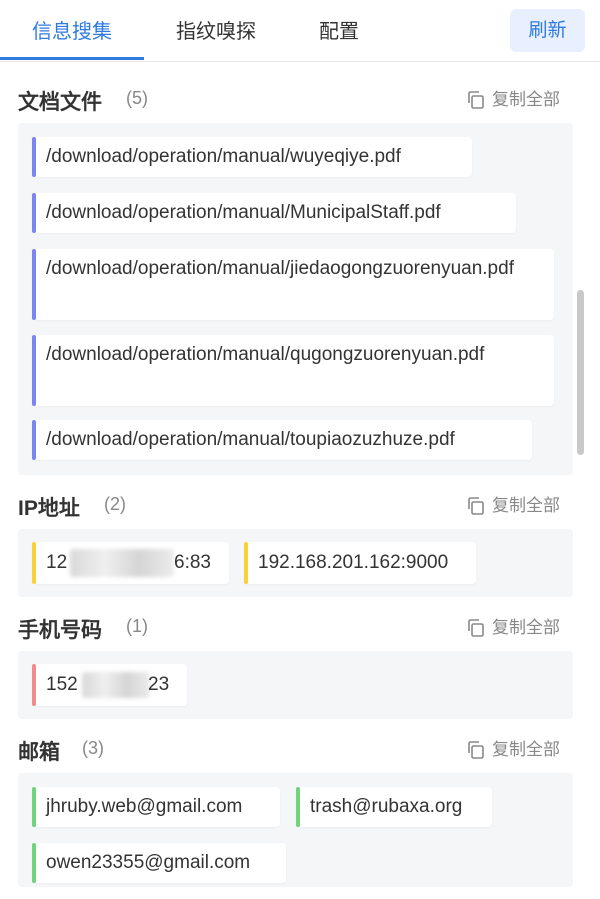  I want to click on section-count-email: (3), so click(93, 748).